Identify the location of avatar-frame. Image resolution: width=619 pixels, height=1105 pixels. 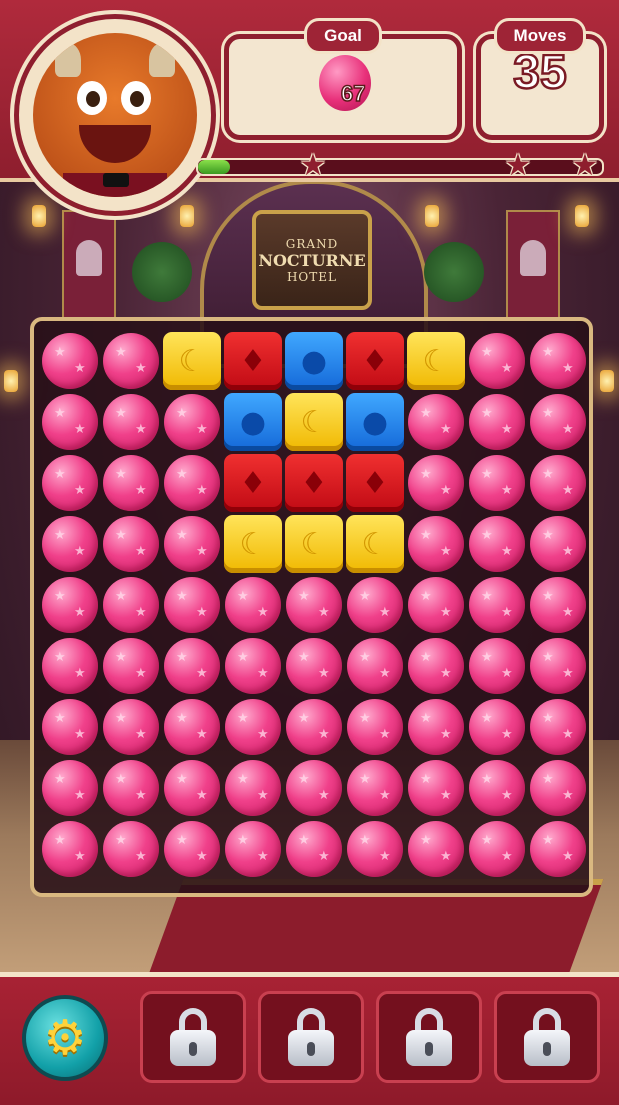
(115, 115).